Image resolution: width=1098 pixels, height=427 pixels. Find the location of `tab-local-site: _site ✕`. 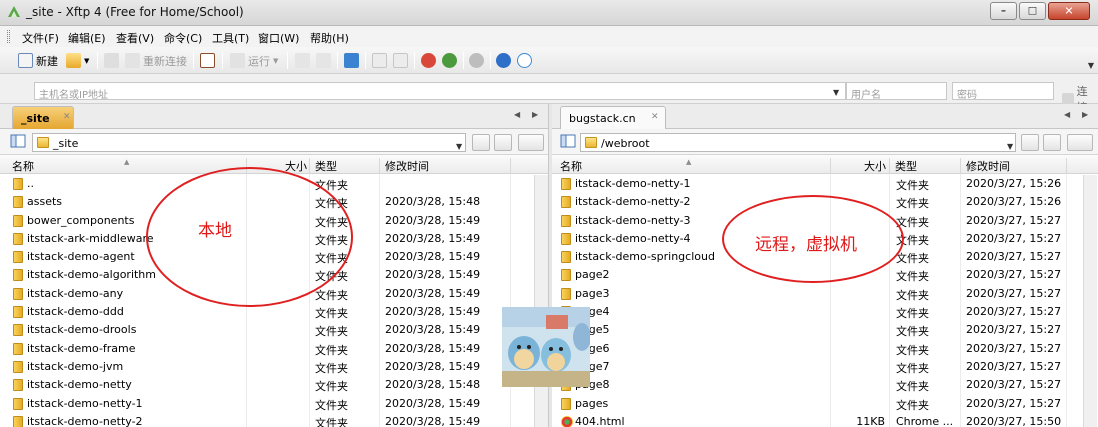

tab-local-site: _site ✕ is located at coordinates (43, 117).